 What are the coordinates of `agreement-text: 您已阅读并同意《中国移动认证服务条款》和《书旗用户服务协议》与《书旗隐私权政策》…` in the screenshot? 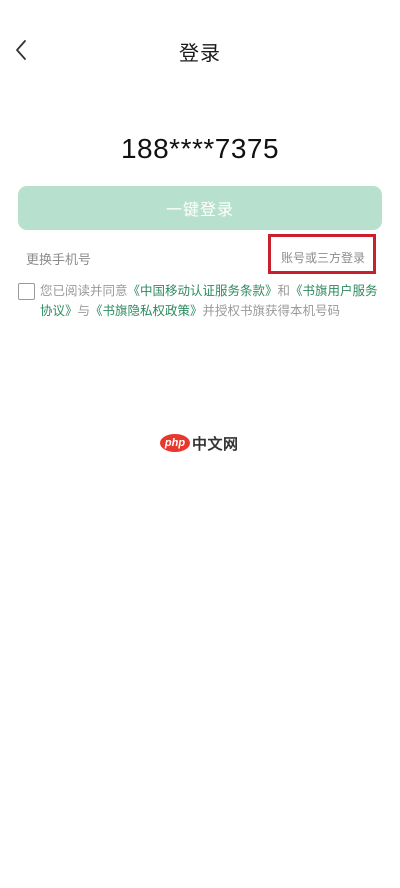 It's located at (211, 301).